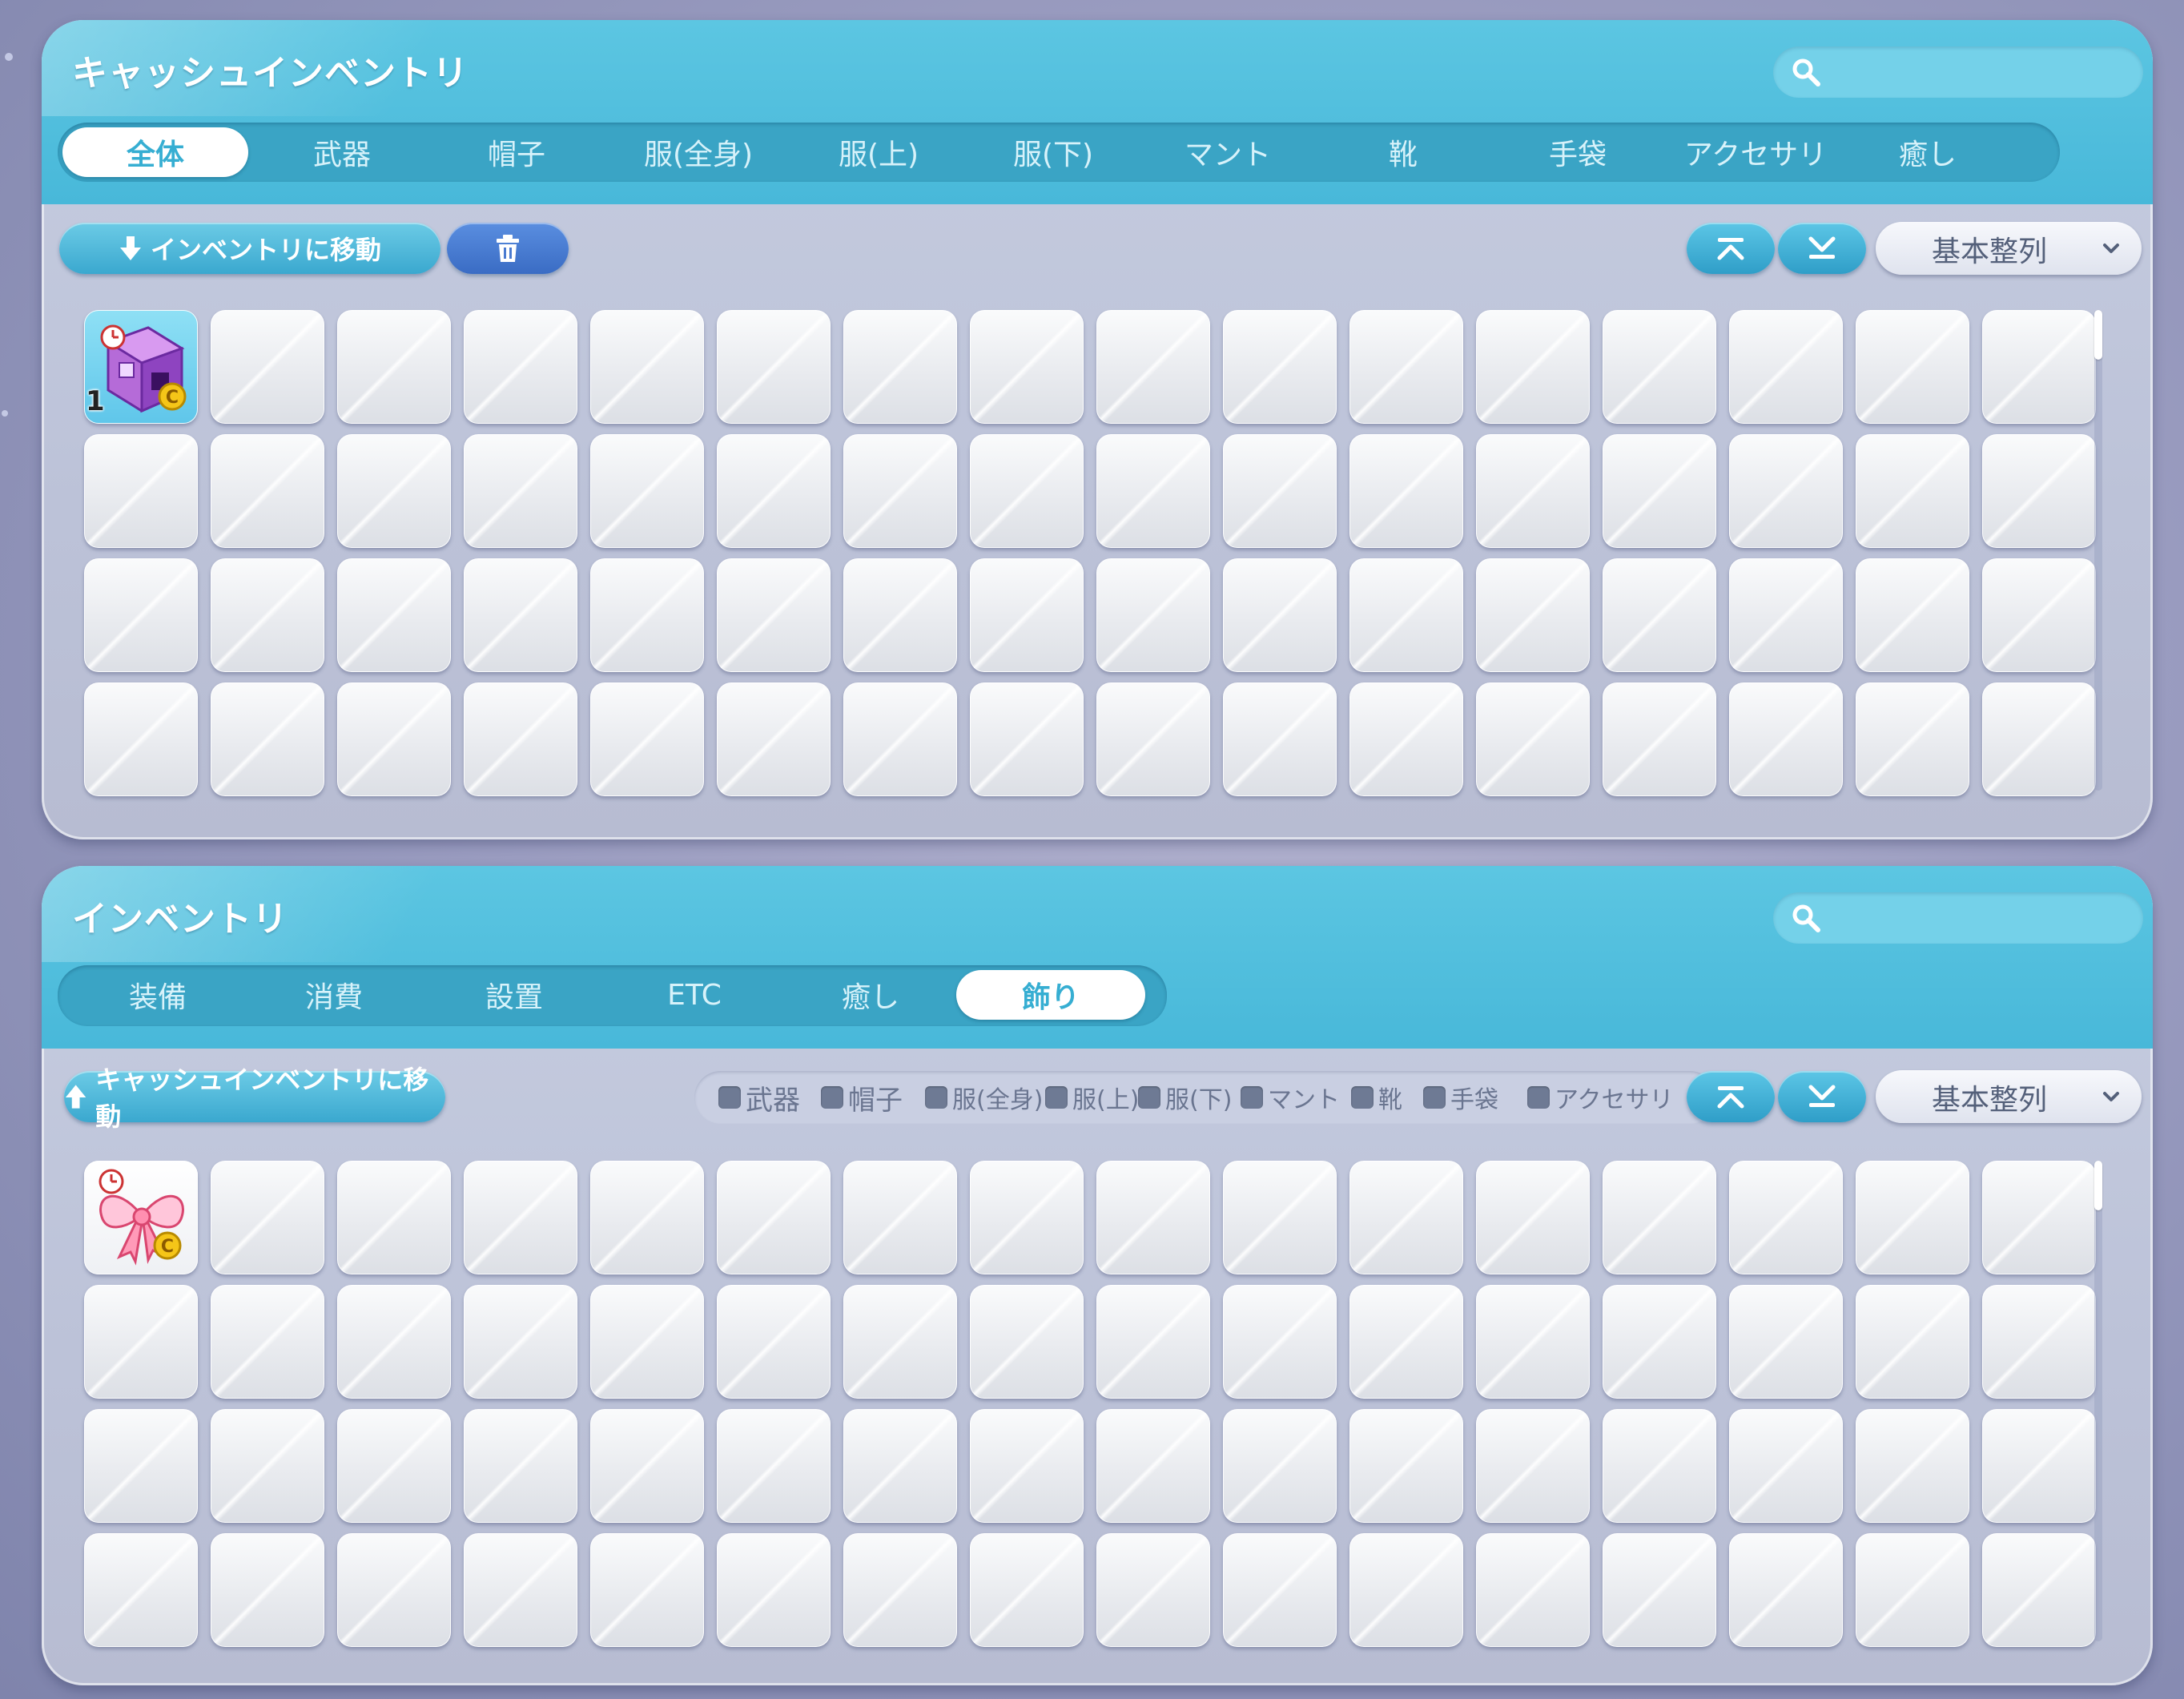 The image size is (2184, 1699). I want to click on cash-item-slot: C 1, so click(141, 367).